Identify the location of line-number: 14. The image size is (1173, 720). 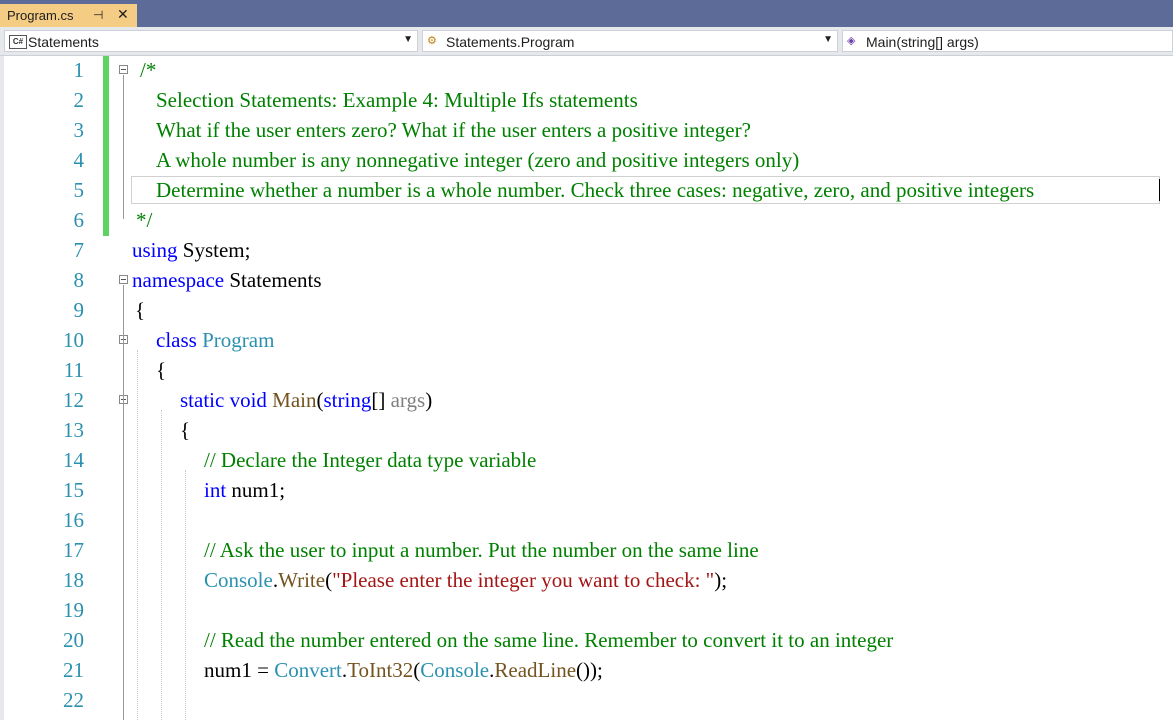
(73, 460).